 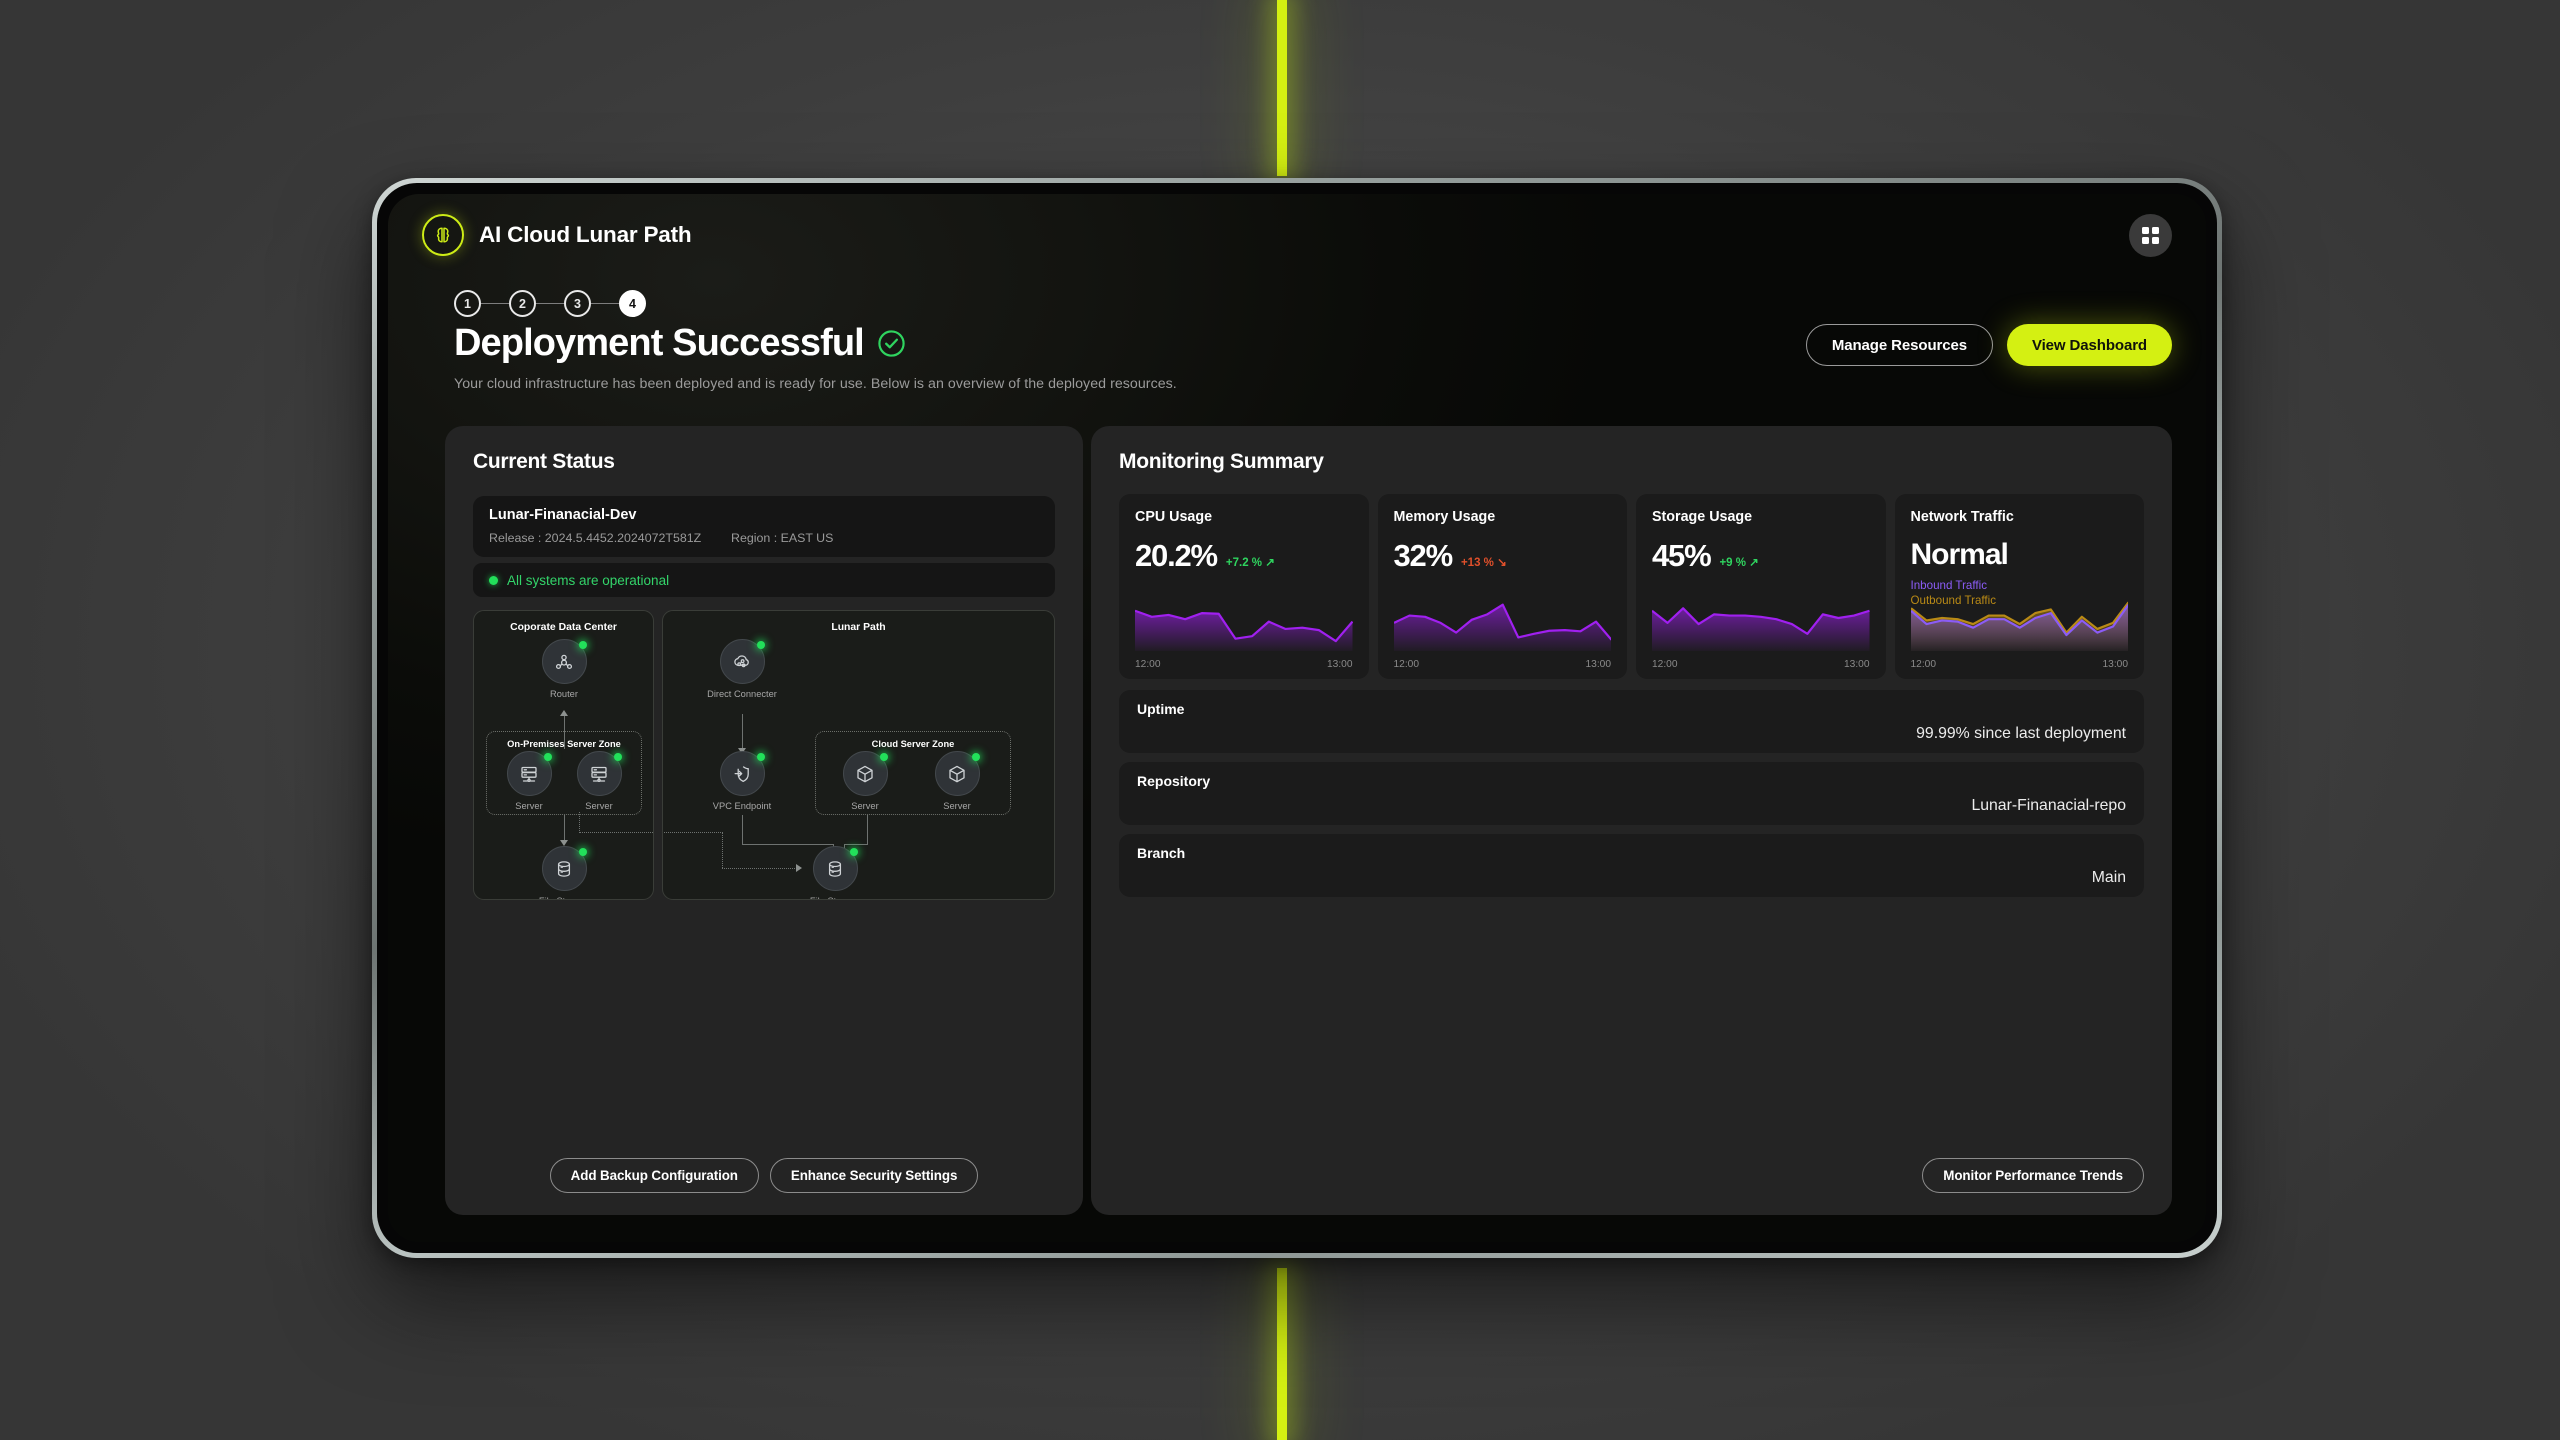 I want to click on node-direct-connecter: Direct Connecter, so click(x=742, y=669).